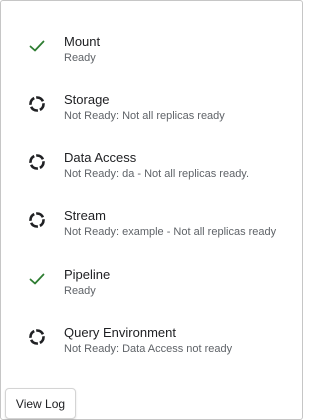  Describe the element at coordinates (157, 174) in the screenshot. I see `component-status: Not Ready: da - Not all replicas ready.` at that location.